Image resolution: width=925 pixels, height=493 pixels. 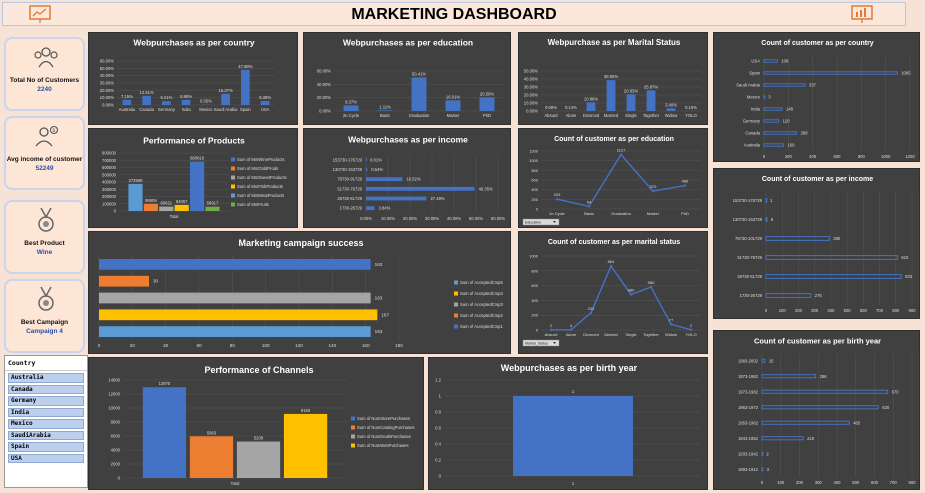 I want to click on y-tick-label: Mexico, so click(x=754, y=97).